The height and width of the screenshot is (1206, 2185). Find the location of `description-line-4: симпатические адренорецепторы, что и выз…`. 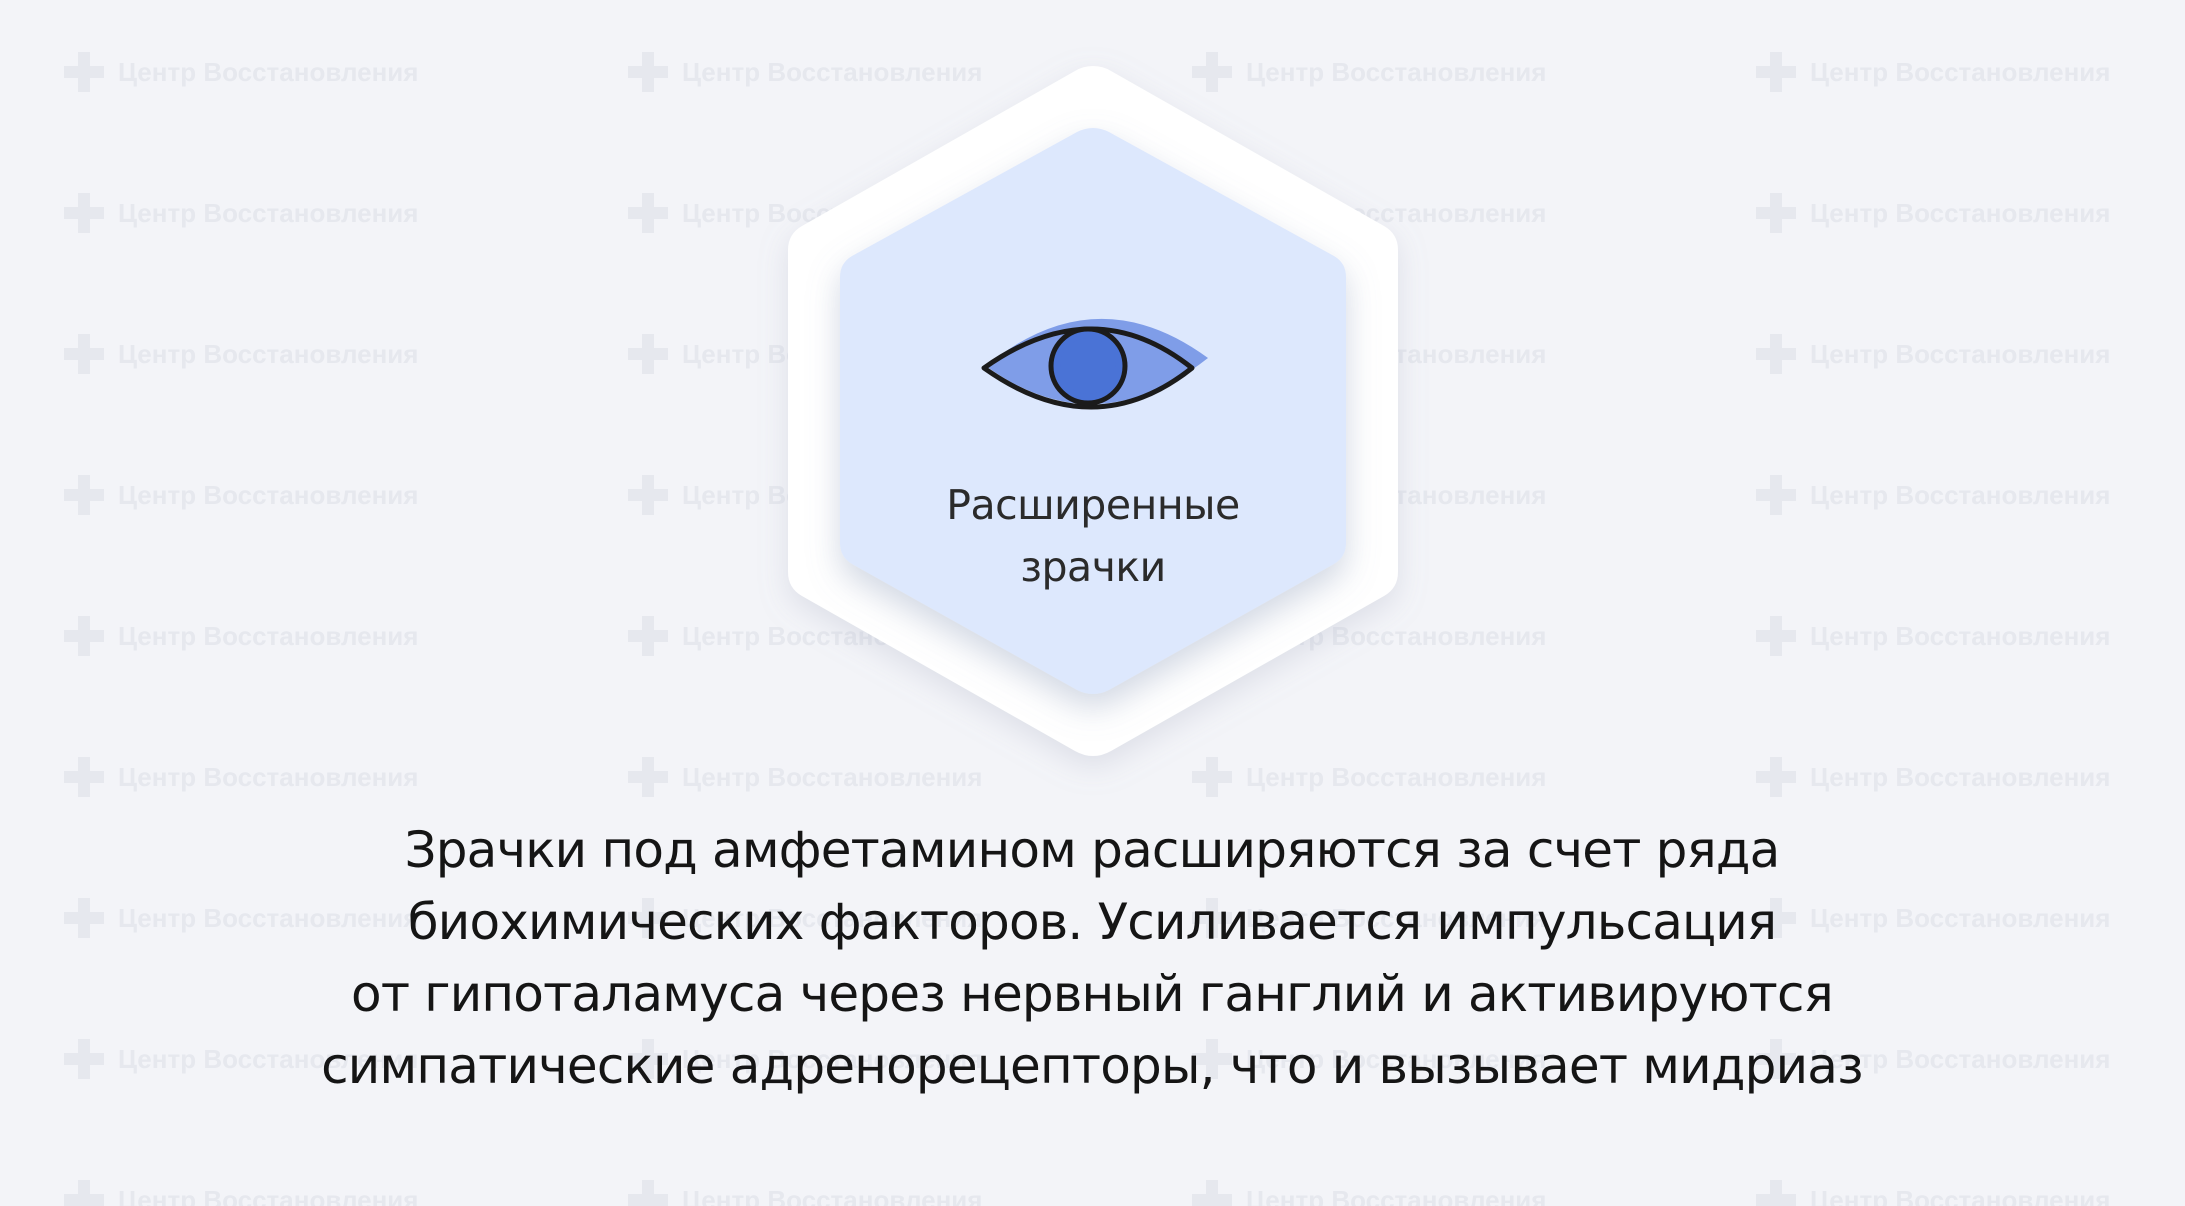

description-line-4: симпатические адренорецепторы, что и выз… is located at coordinates (1092, 1066).